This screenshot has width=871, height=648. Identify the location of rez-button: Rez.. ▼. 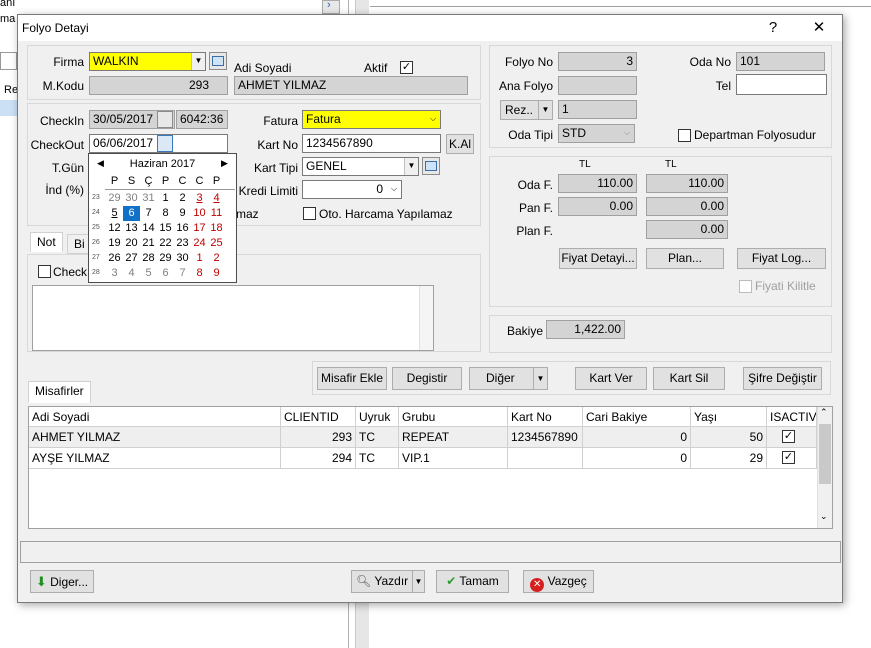
(526, 110).